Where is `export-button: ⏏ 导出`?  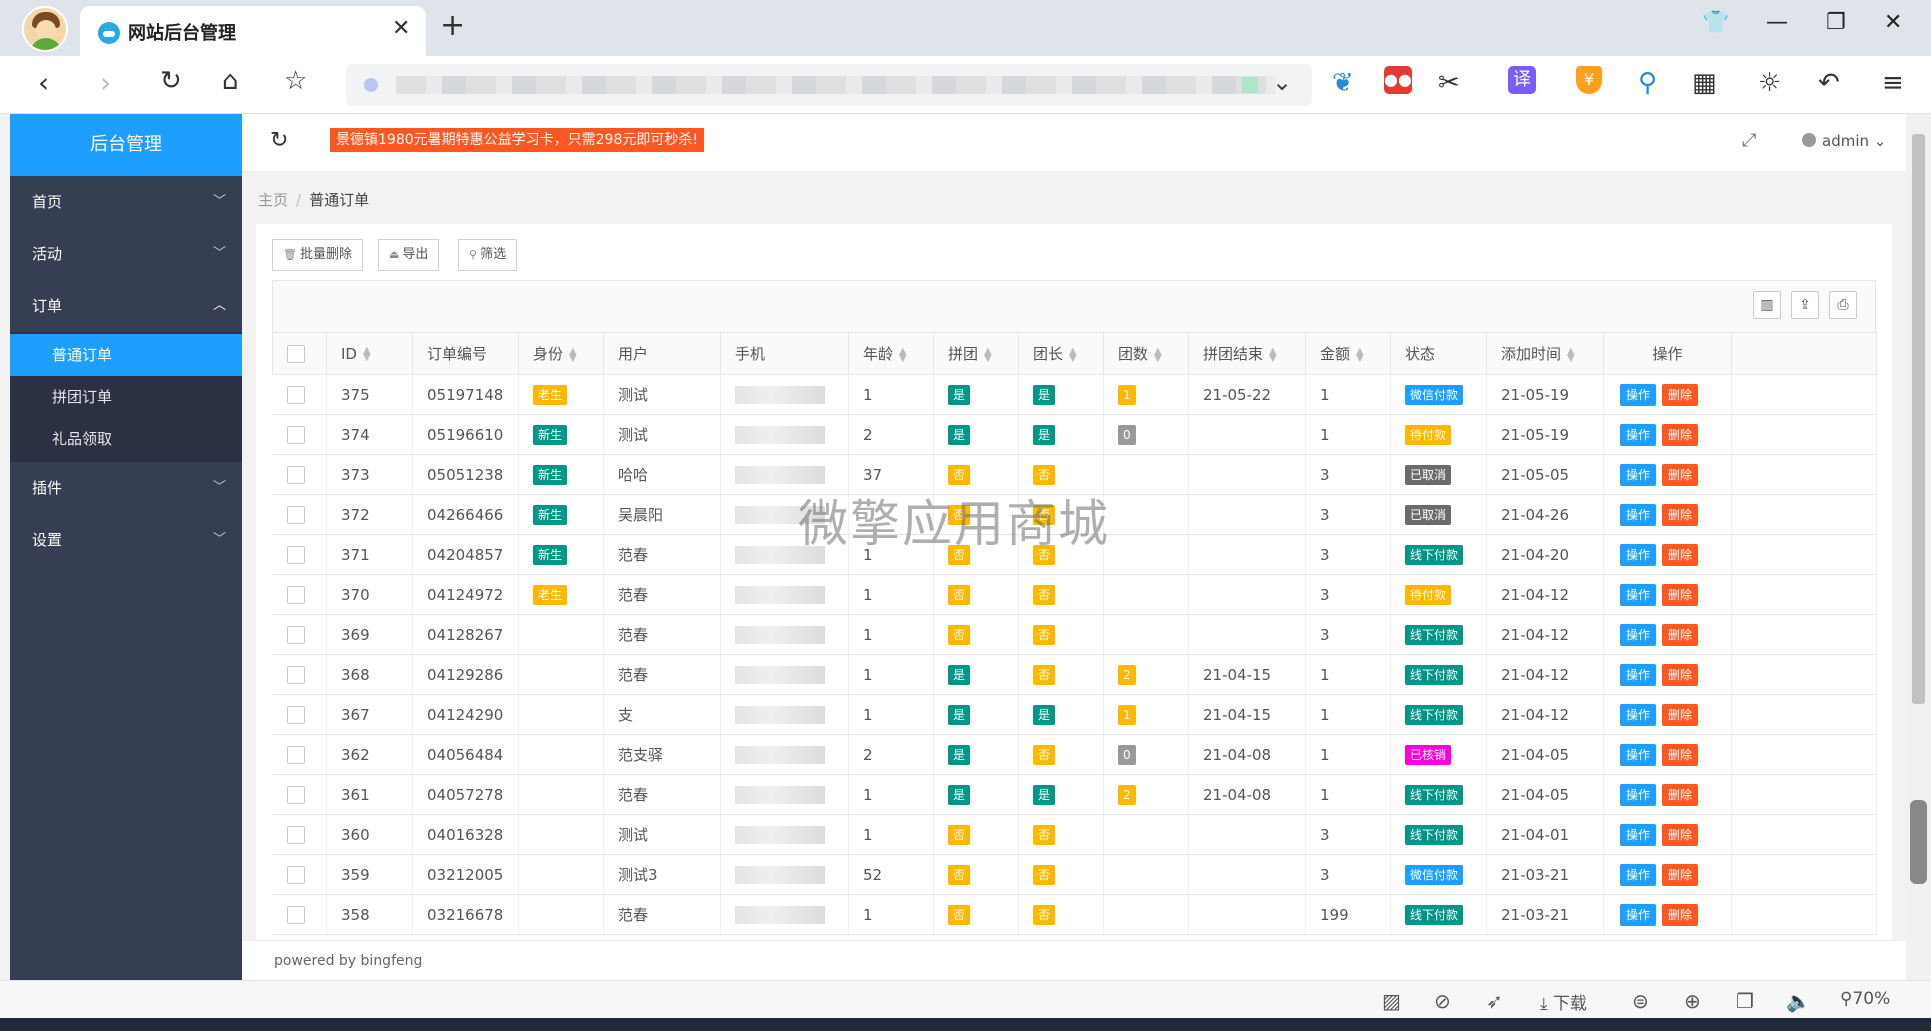
export-button: ⏏ 导出 is located at coordinates (409, 255).